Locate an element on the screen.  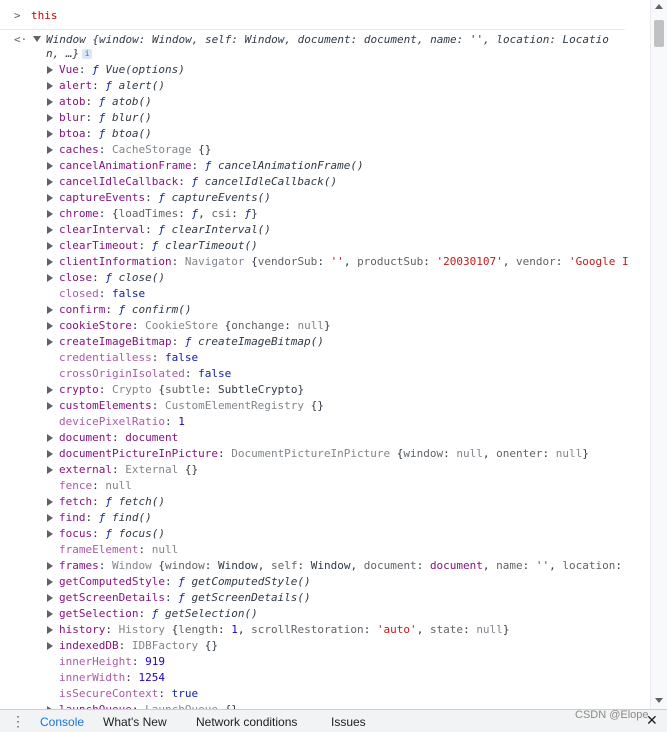
property-value: ƒ alert() is located at coordinates (135, 85).